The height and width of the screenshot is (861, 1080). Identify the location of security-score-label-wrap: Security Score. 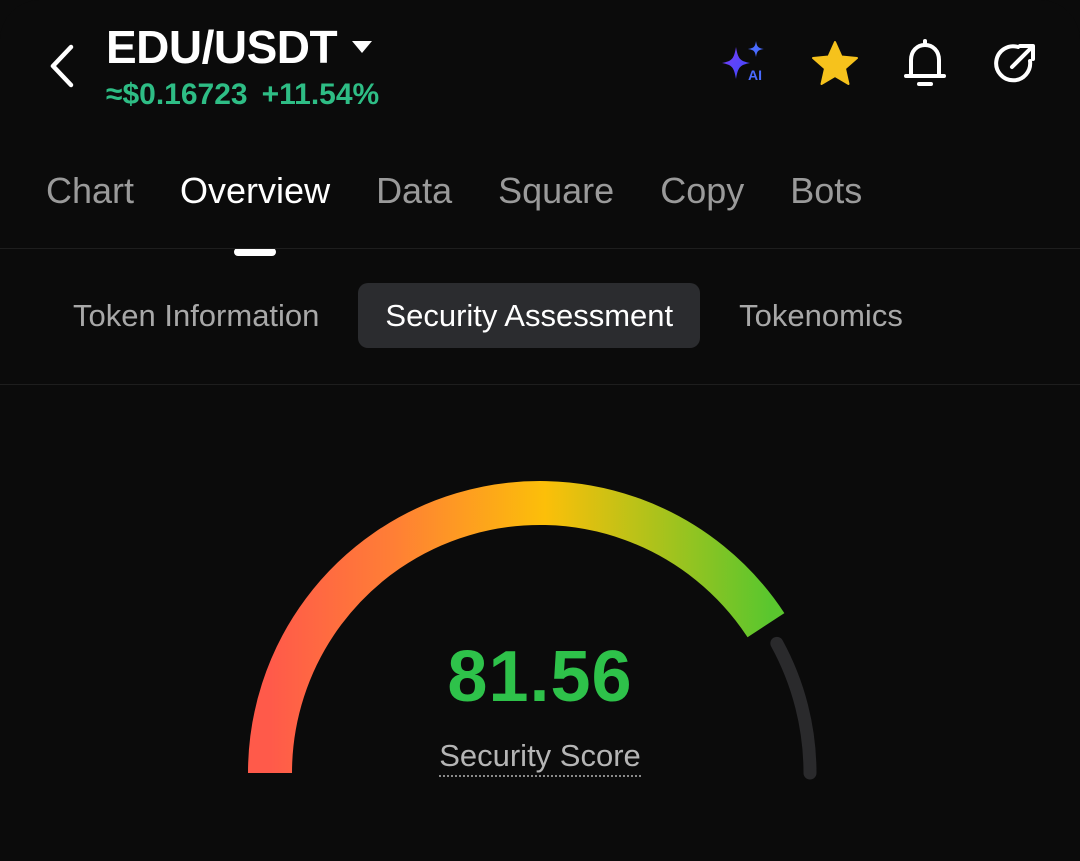
(540, 757).